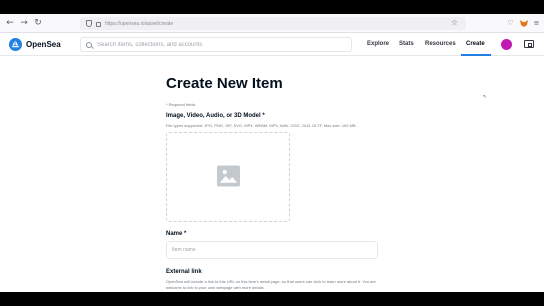 The width and height of the screenshot is (544, 306). Describe the element at coordinates (184, 272) in the screenshot. I see `external-link-label: External link` at that location.